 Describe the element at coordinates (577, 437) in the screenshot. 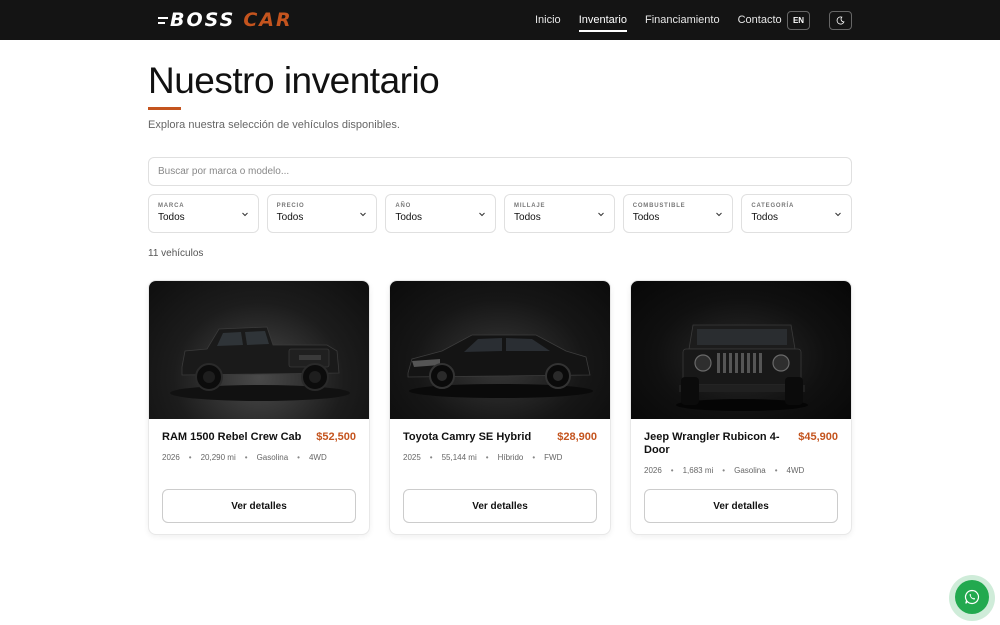

I see `vehicle-price: $28,900` at that location.